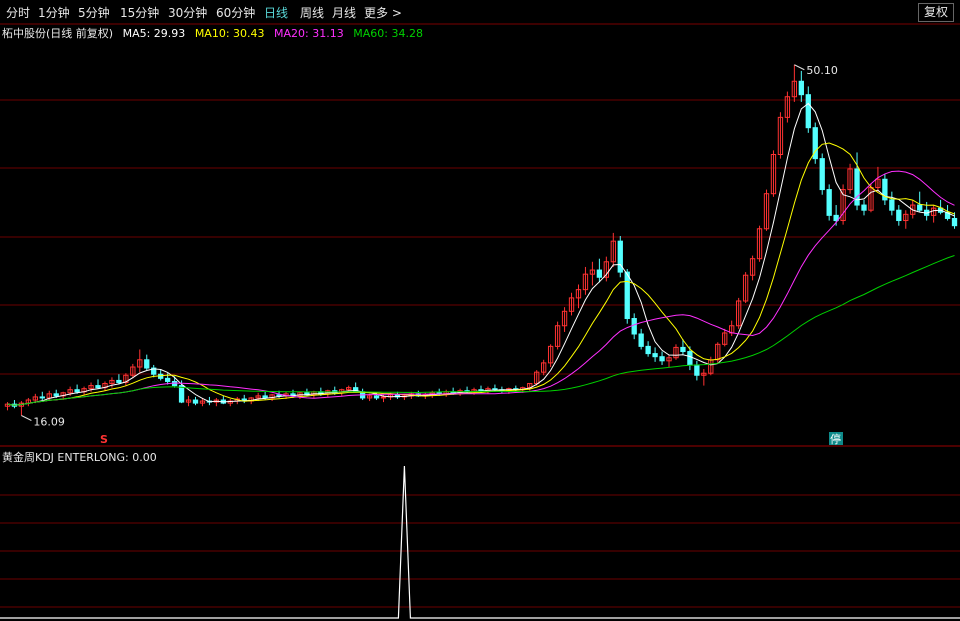 This screenshot has width=960, height=621. Describe the element at coordinates (799, 67) in the screenshot. I see `high-marker-line` at that location.